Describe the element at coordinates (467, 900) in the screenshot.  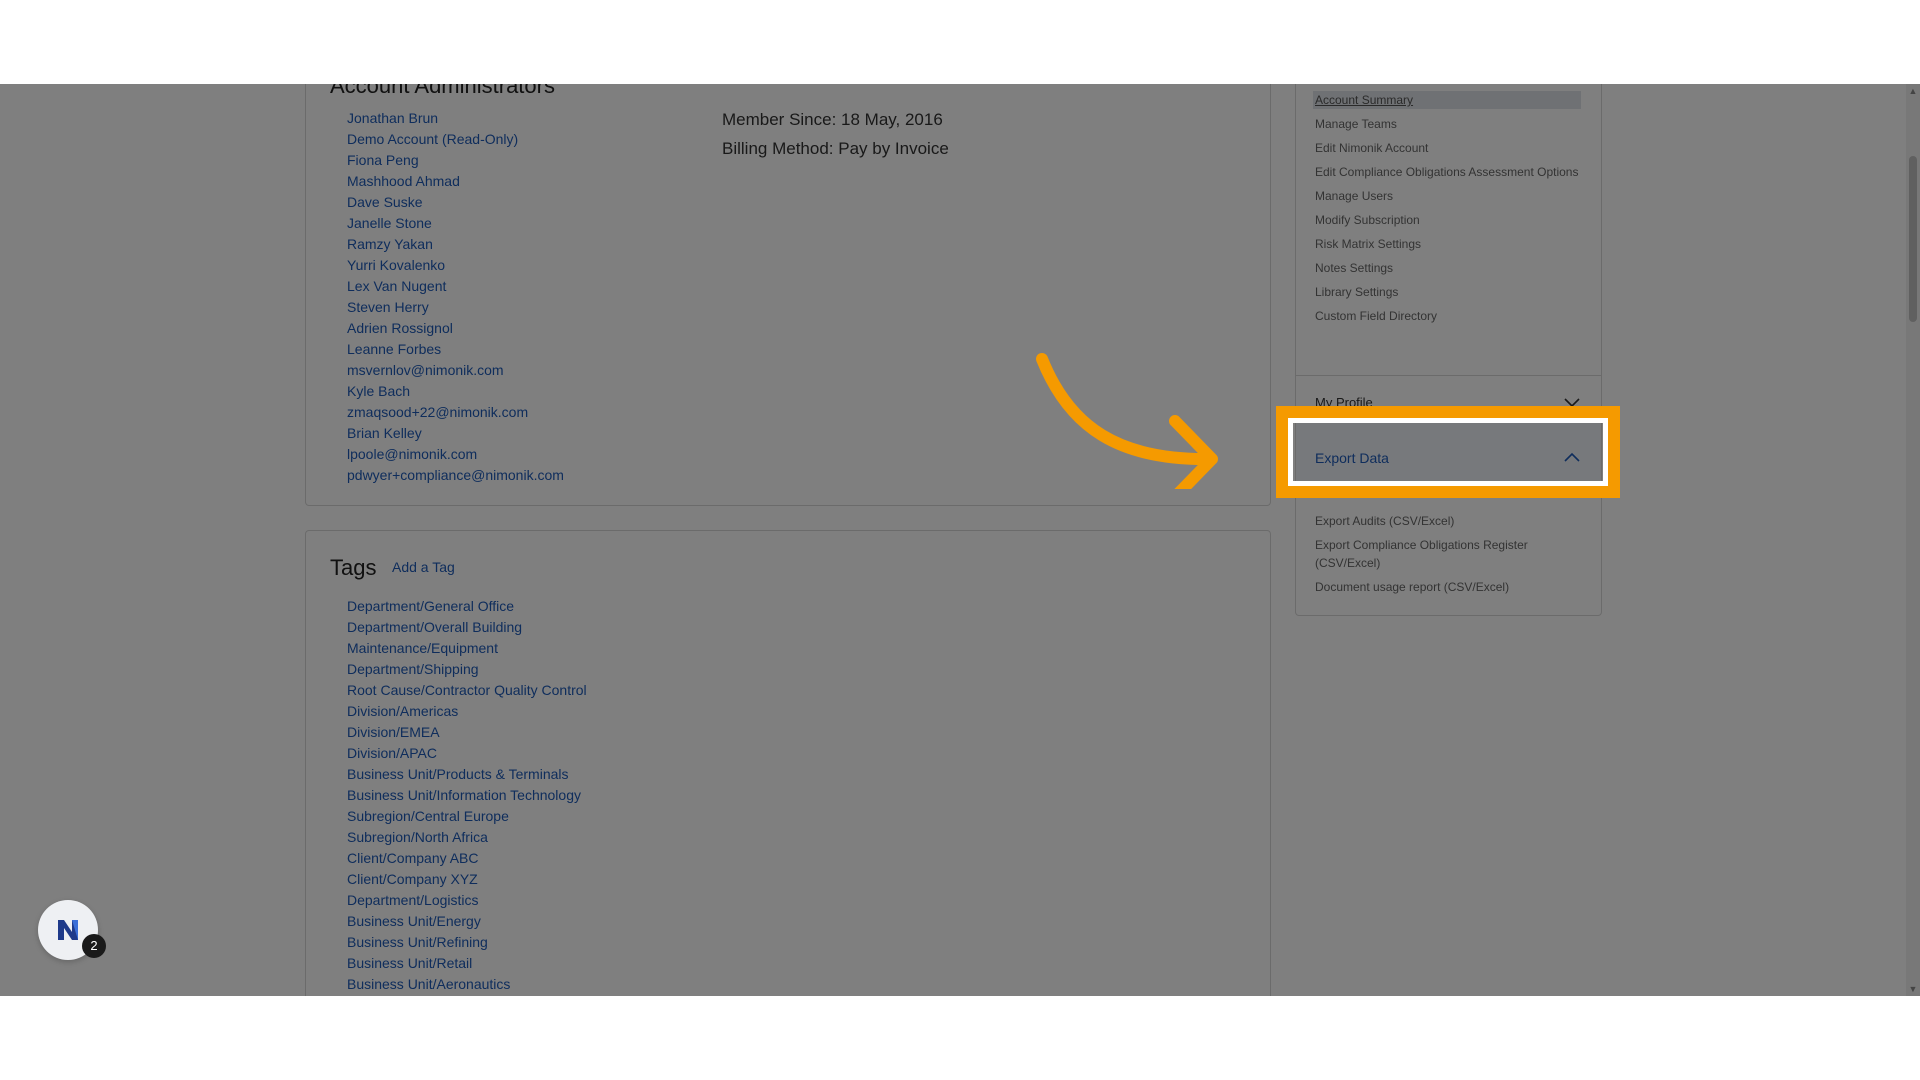
I see `tag-link: Department/Logistics` at that location.